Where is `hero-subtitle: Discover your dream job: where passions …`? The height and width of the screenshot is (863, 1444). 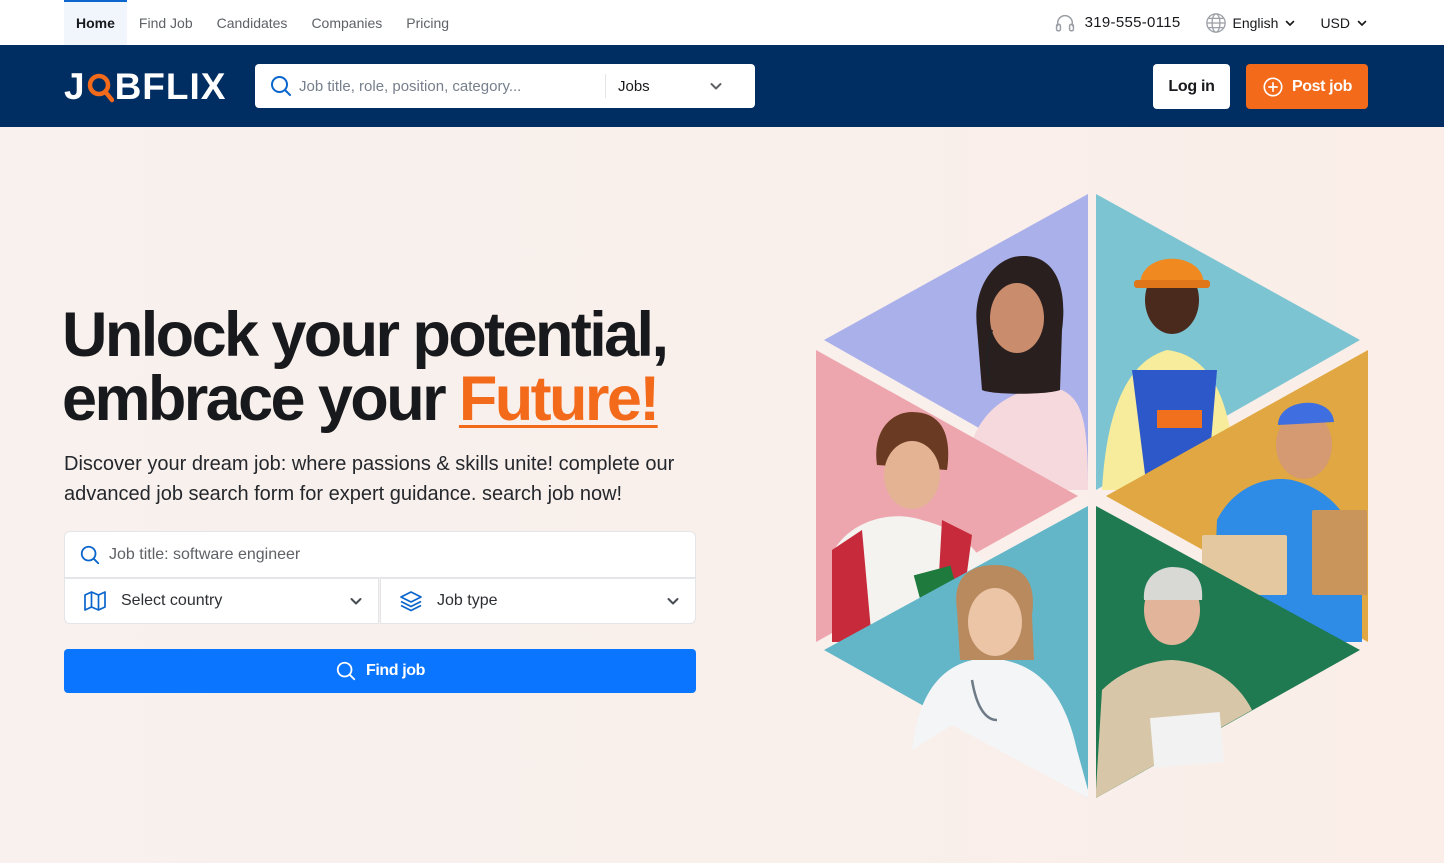 hero-subtitle: Discover your dream job: where passions … is located at coordinates (369, 479).